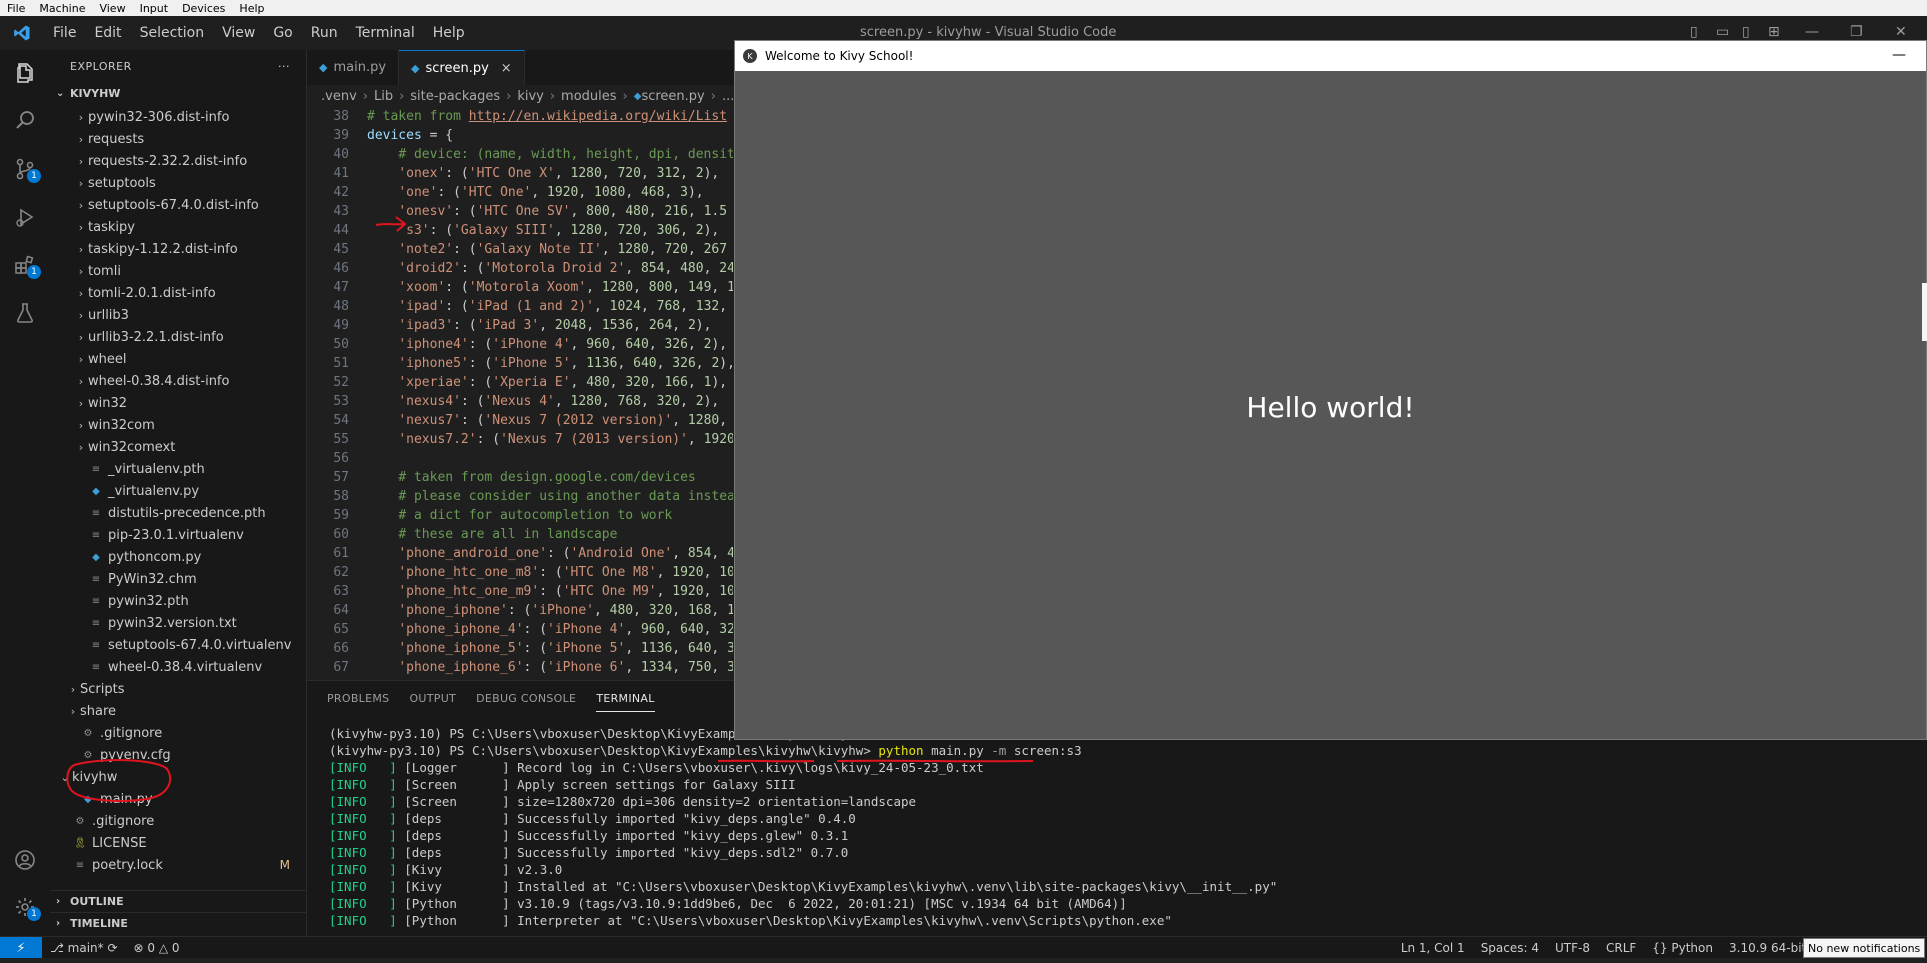 The height and width of the screenshot is (963, 1927). Describe the element at coordinates (178, 227) in the screenshot. I see `tree-item: › taskipy` at that location.